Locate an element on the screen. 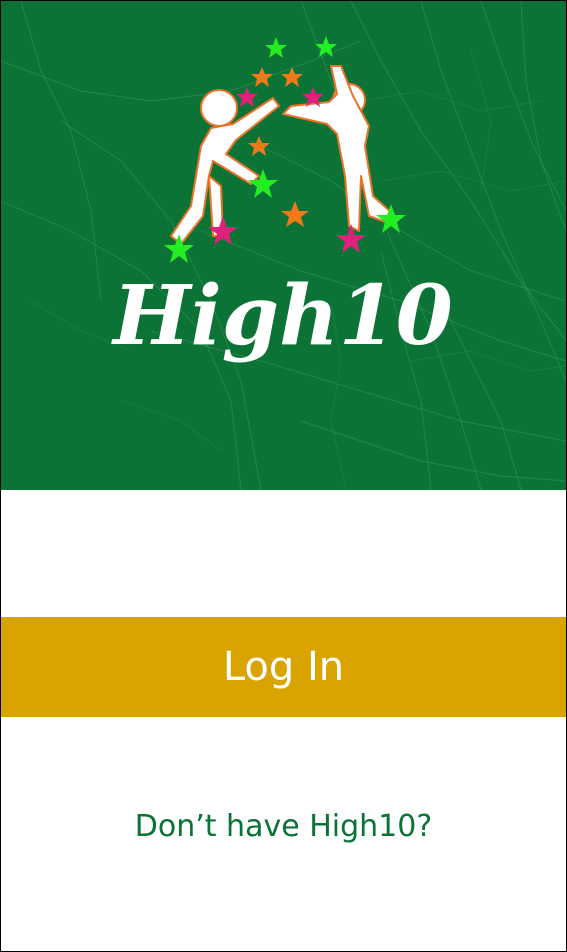 The image size is (567, 952). login-button: Log In is located at coordinates (283, 667).